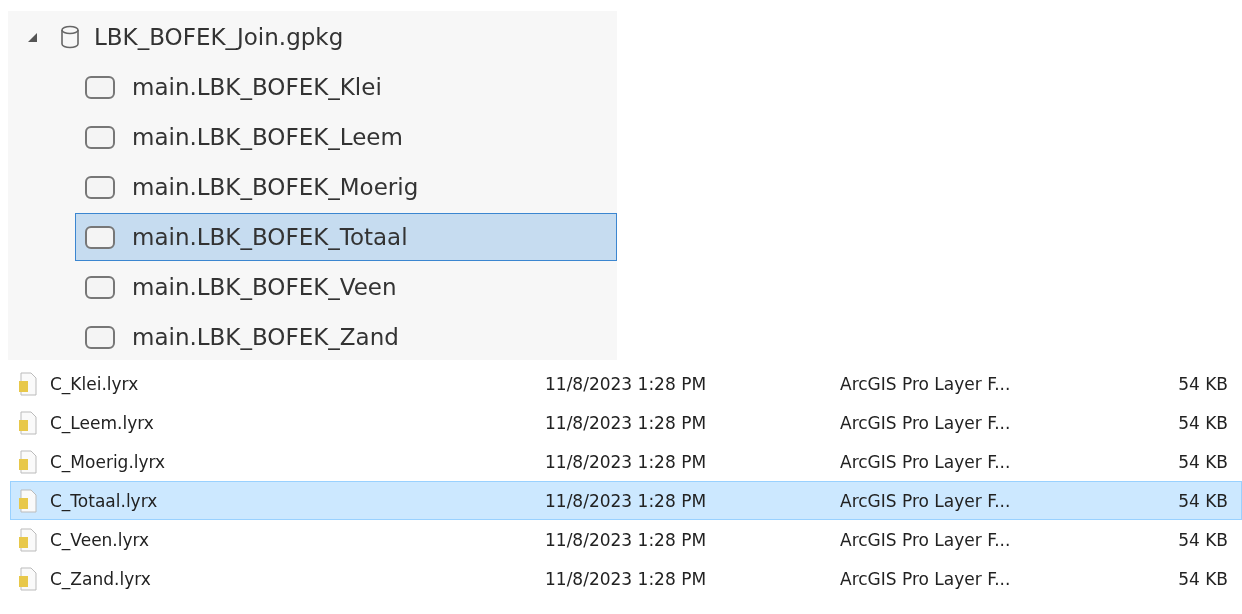 This screenshot has width=1242, height=614. I want to click on file-row: C_Leem.lyrx 11/8/2023 1:28 PM ArcGIS Pro Layer F... 54 KB, so click(626, 422).